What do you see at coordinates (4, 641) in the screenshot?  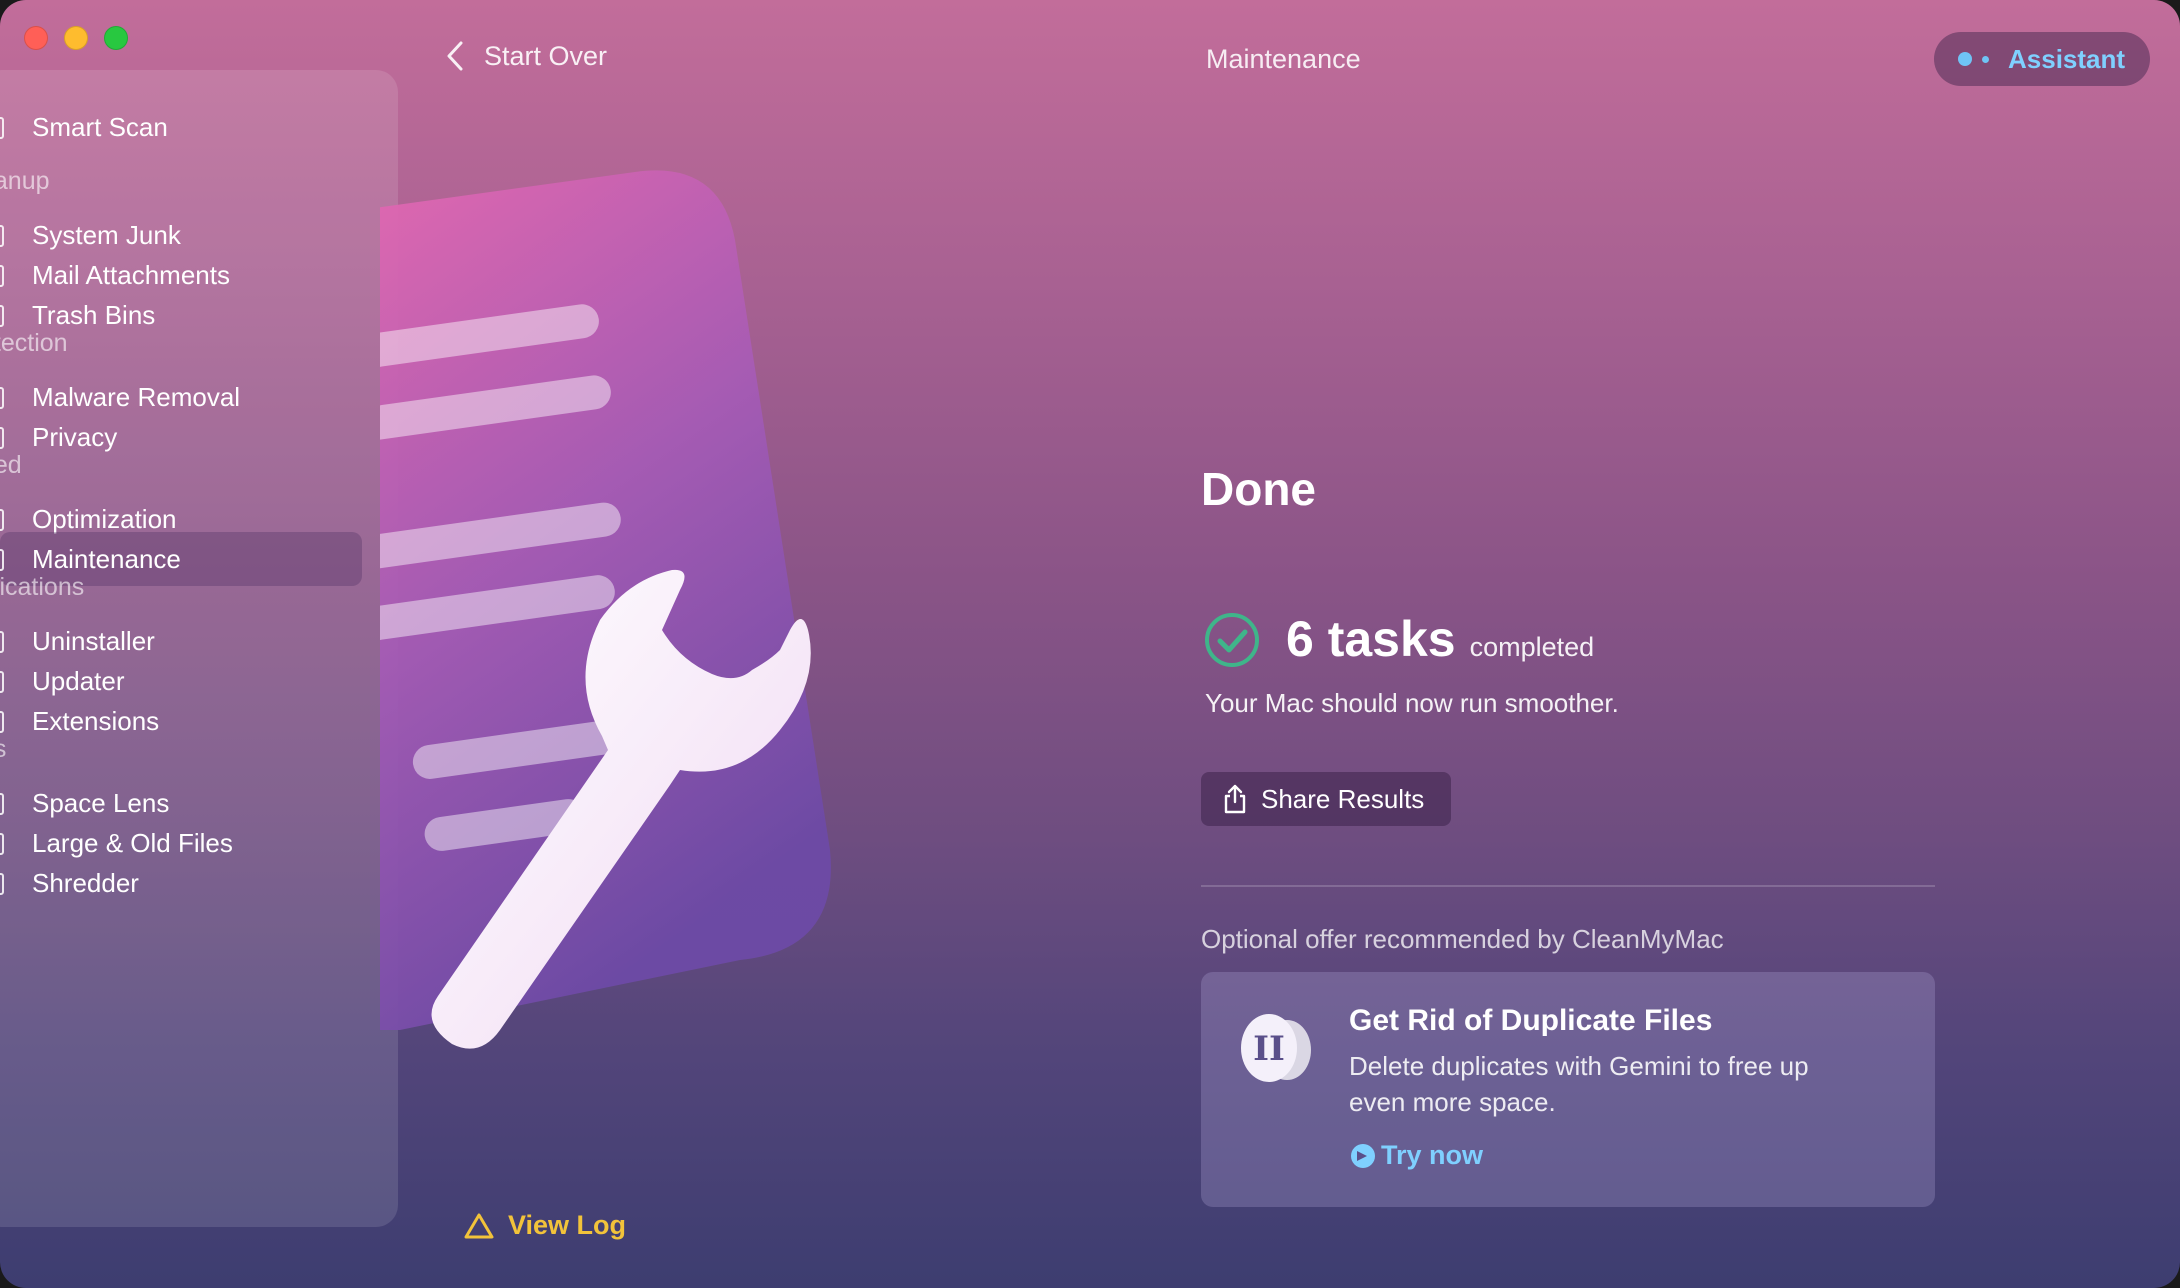 I see `uninstaller-icon` at bounding box center [4, 641].